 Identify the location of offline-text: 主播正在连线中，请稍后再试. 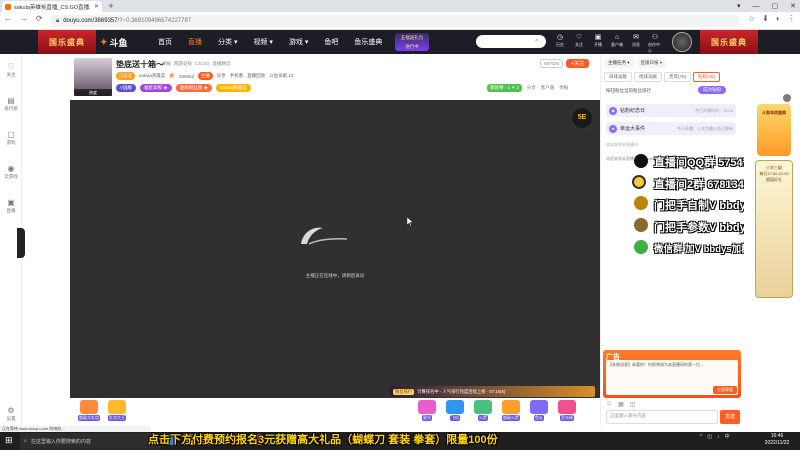
(335, 275).